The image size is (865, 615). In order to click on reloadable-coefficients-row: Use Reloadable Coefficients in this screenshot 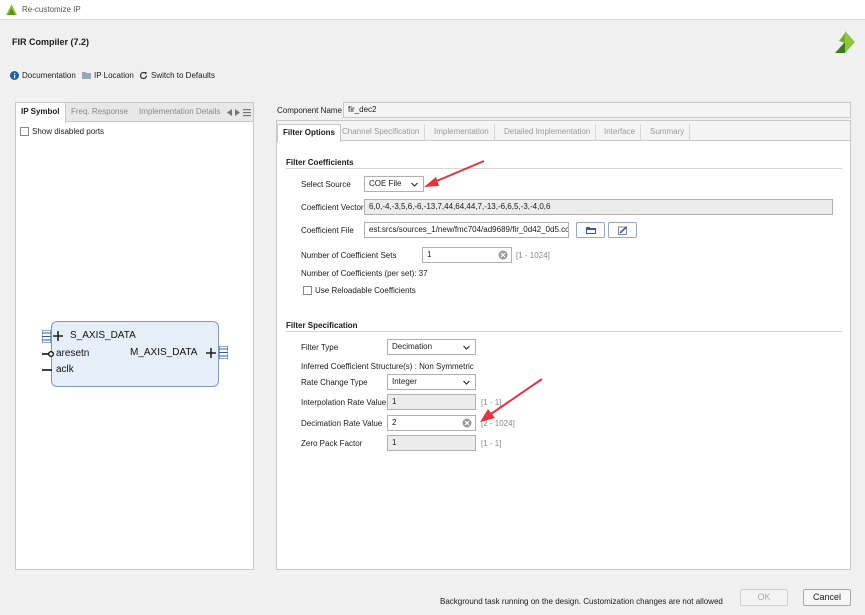, I will do `click(359, 290)`.